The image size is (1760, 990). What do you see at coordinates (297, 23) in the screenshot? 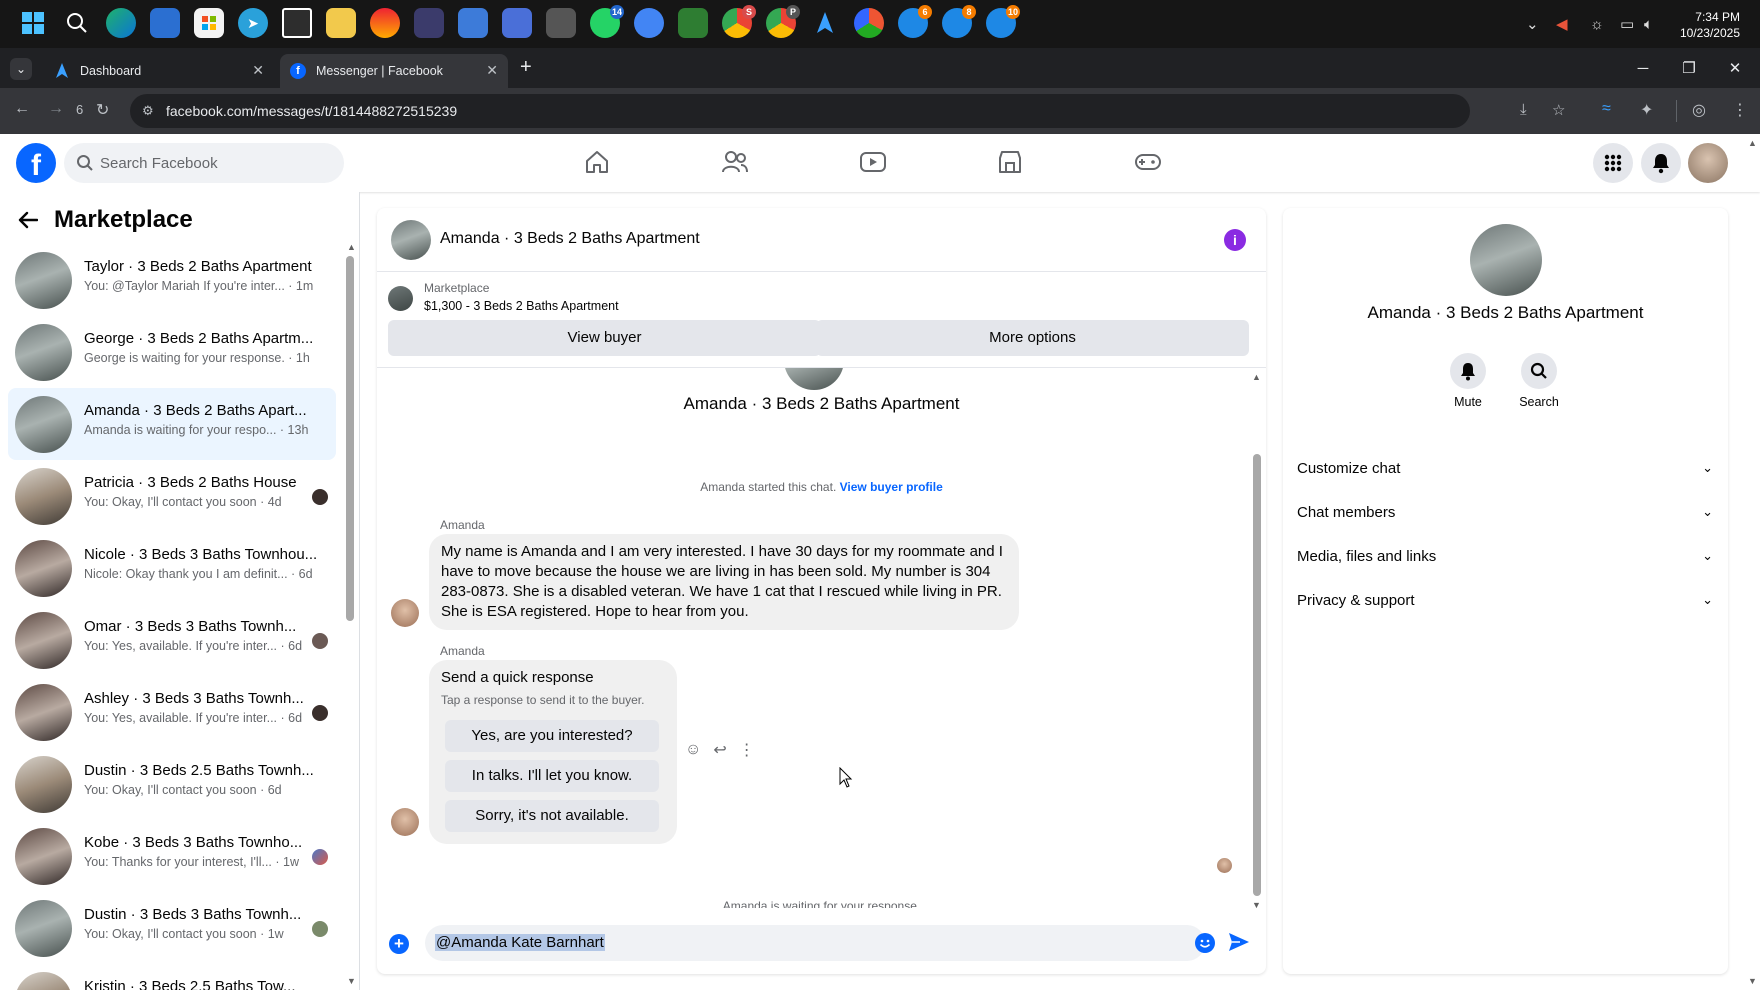
I see `window-app-icon` at bounding box center [297, 23].